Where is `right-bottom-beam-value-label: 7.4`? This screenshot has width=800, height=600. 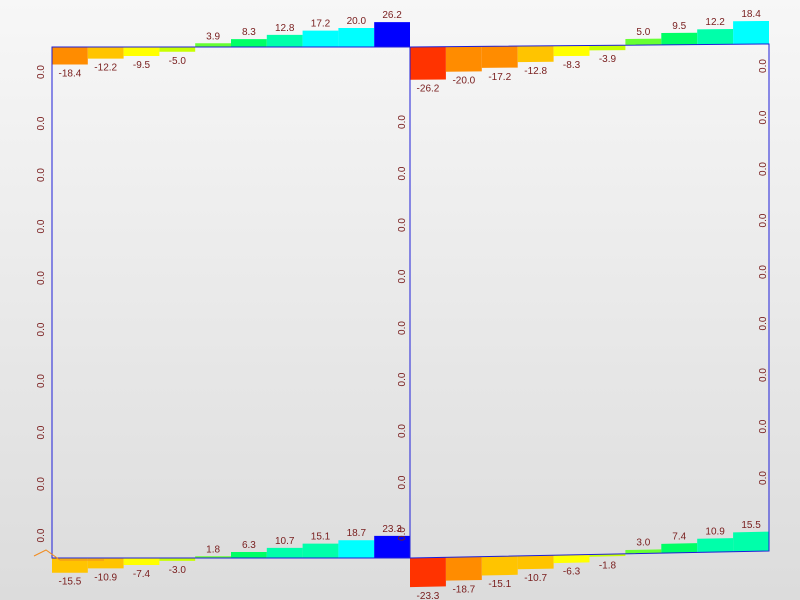
right-bottom-beam-value-label: 7.4 is located at coordinates (679, 537).